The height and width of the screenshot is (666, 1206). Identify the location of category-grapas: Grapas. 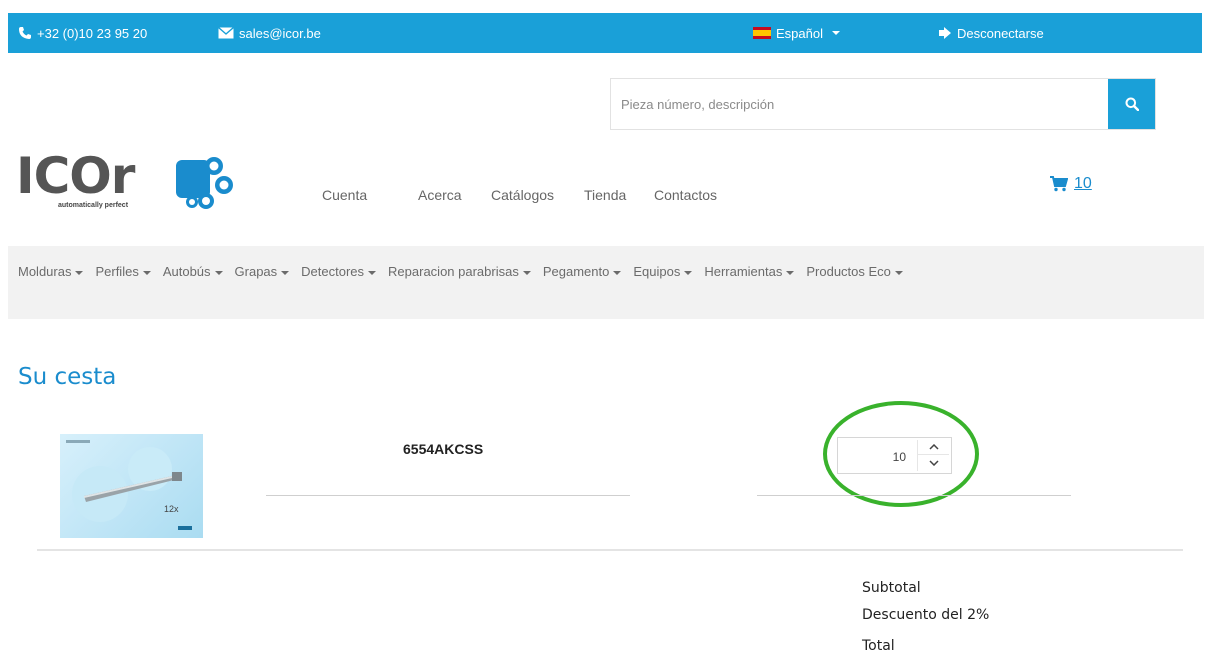
(262, 271).